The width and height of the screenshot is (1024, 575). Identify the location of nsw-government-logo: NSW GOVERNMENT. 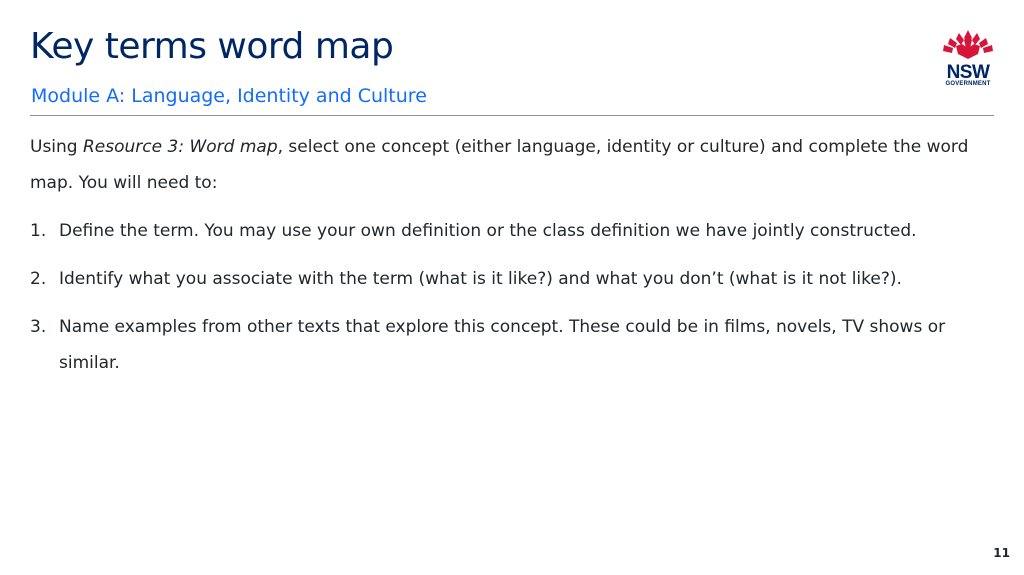
(968, 59).